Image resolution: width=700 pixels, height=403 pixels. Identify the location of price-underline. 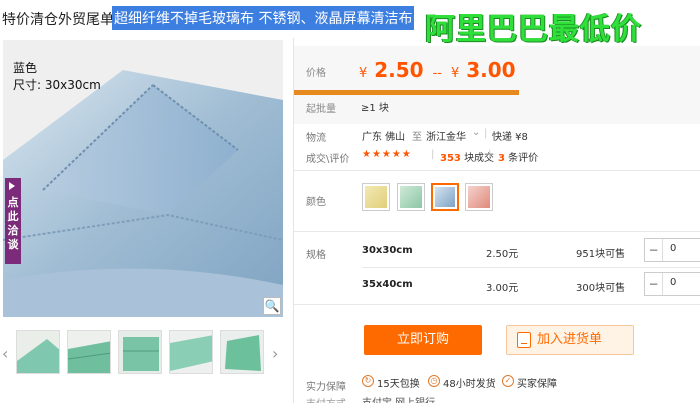
(406, 92).